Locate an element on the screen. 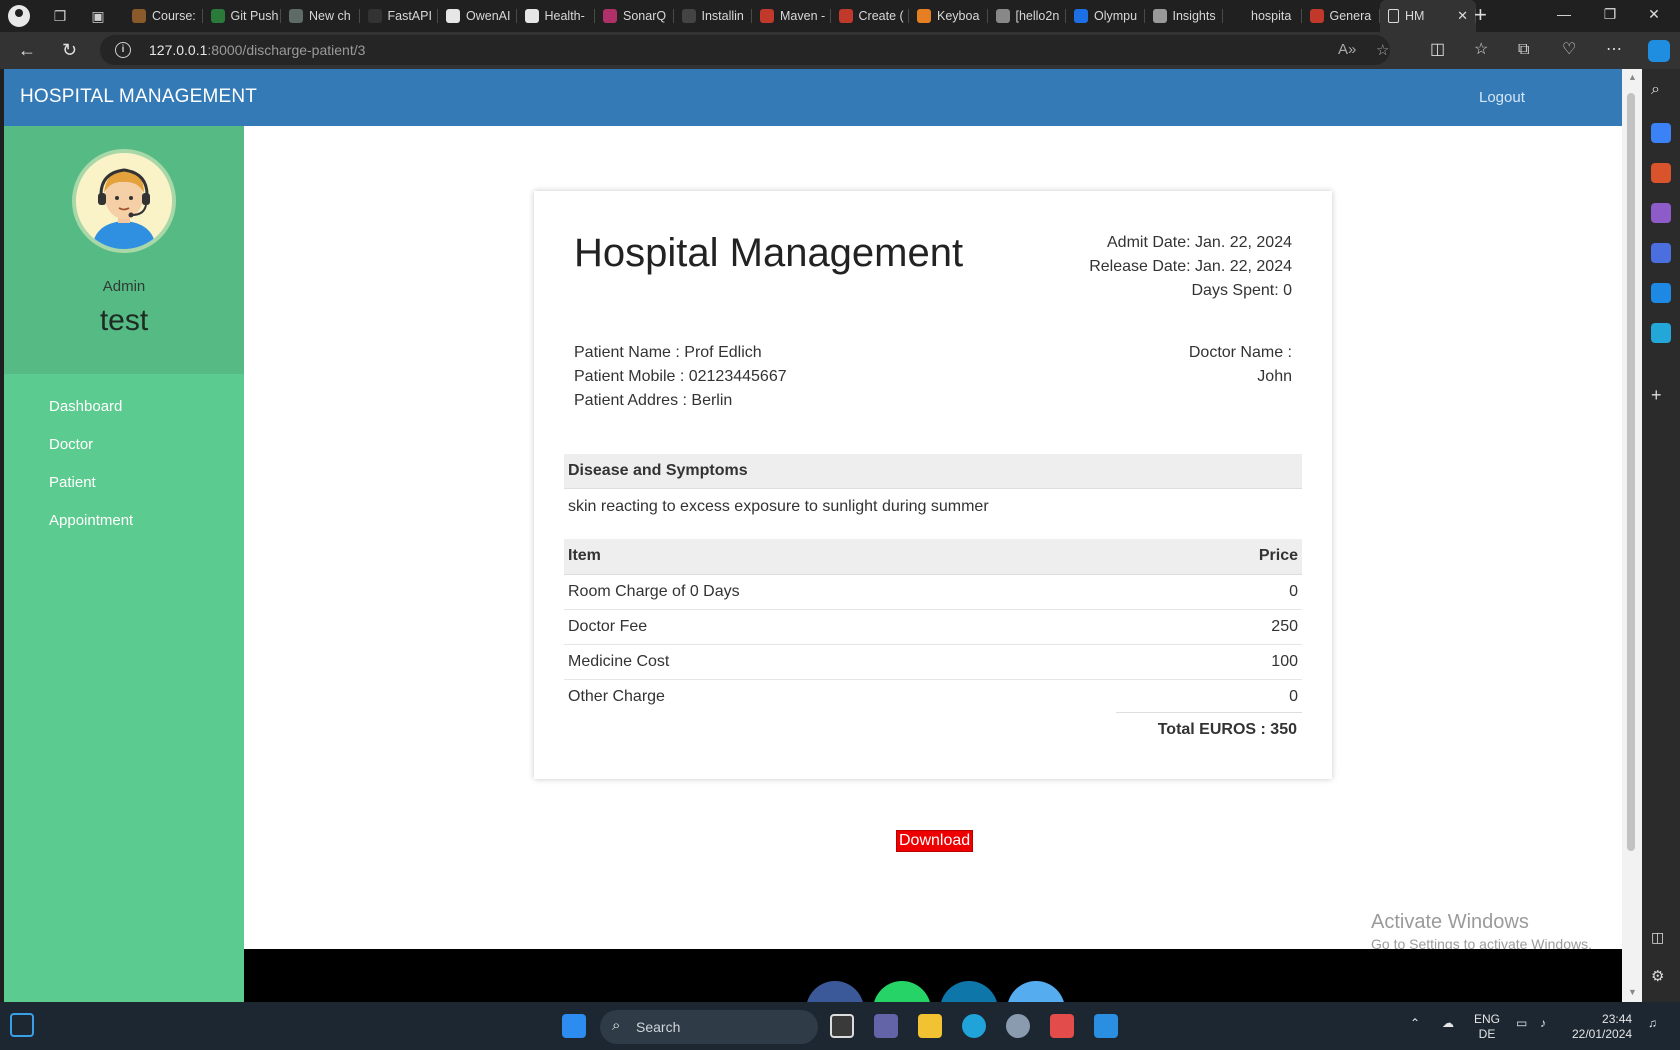 The image size is (1680, 1050). browser-tab-label: FastAPI is located at coordinates (409, 16).